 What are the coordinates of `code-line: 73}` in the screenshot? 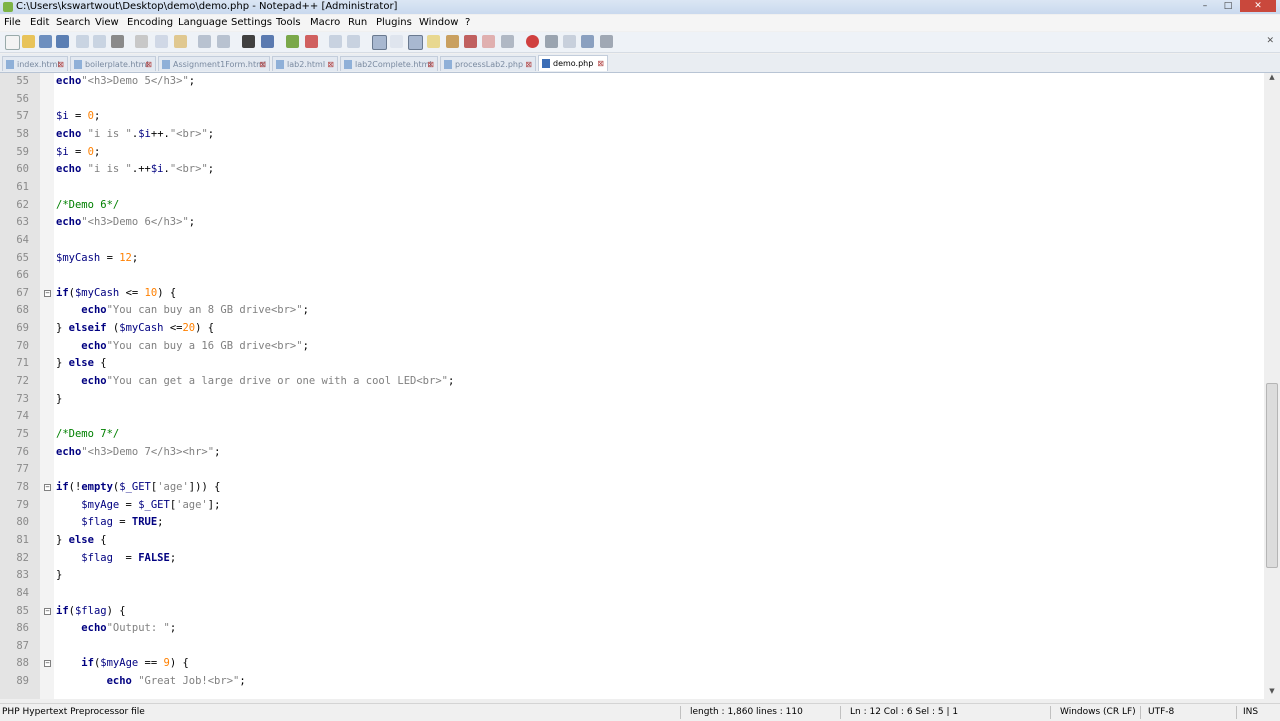 It's located at (632, 400).